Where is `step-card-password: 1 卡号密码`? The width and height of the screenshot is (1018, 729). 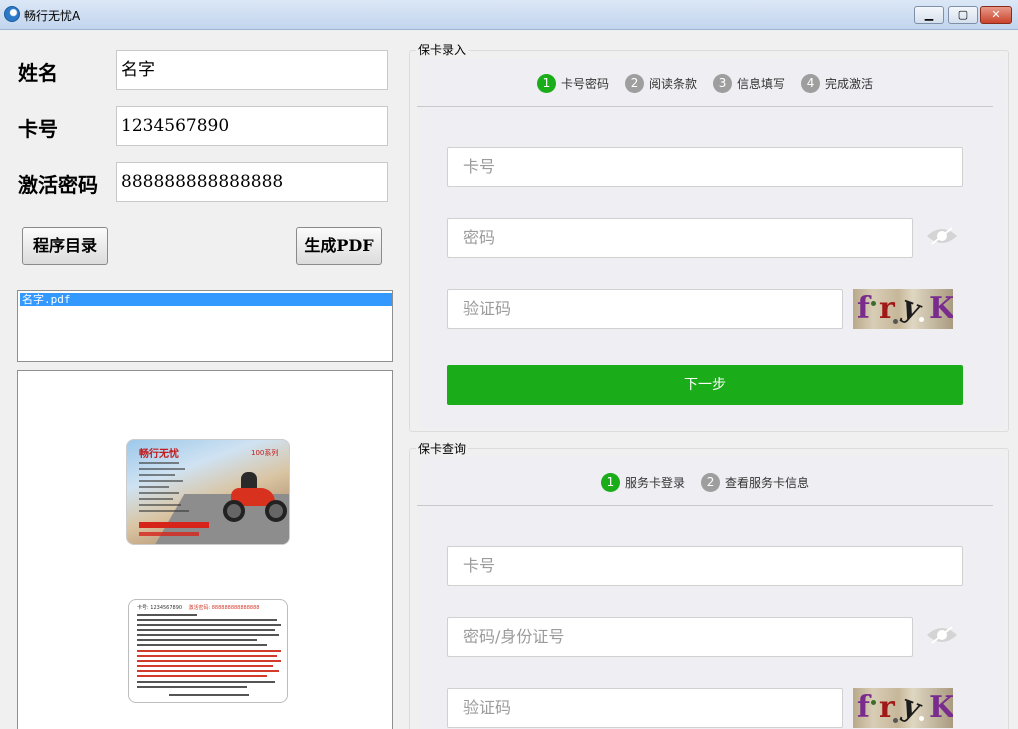
step-card-password: 1 卡号密码 is located at coordinates (573, 83).